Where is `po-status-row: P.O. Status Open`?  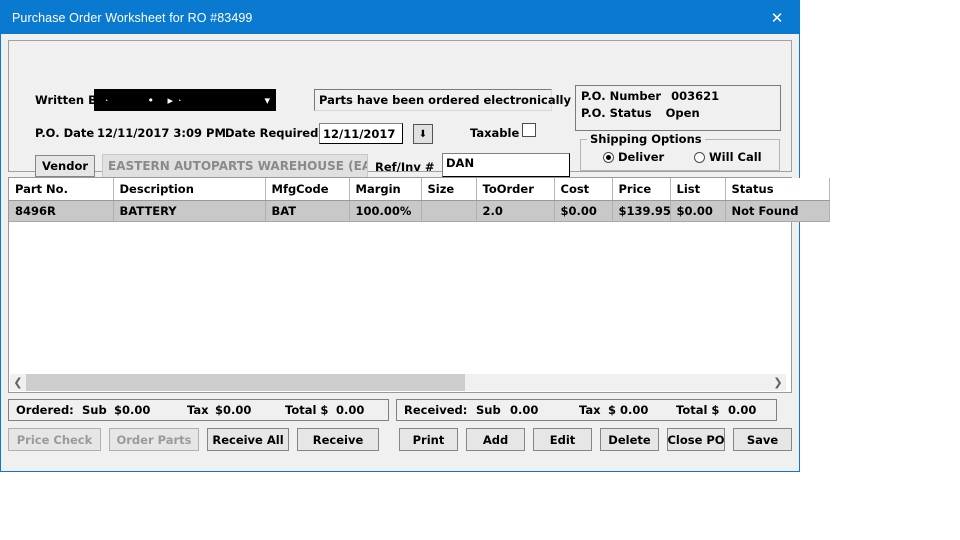 po-status-row: P.O. Status Open is located at coordinates (680, 113).